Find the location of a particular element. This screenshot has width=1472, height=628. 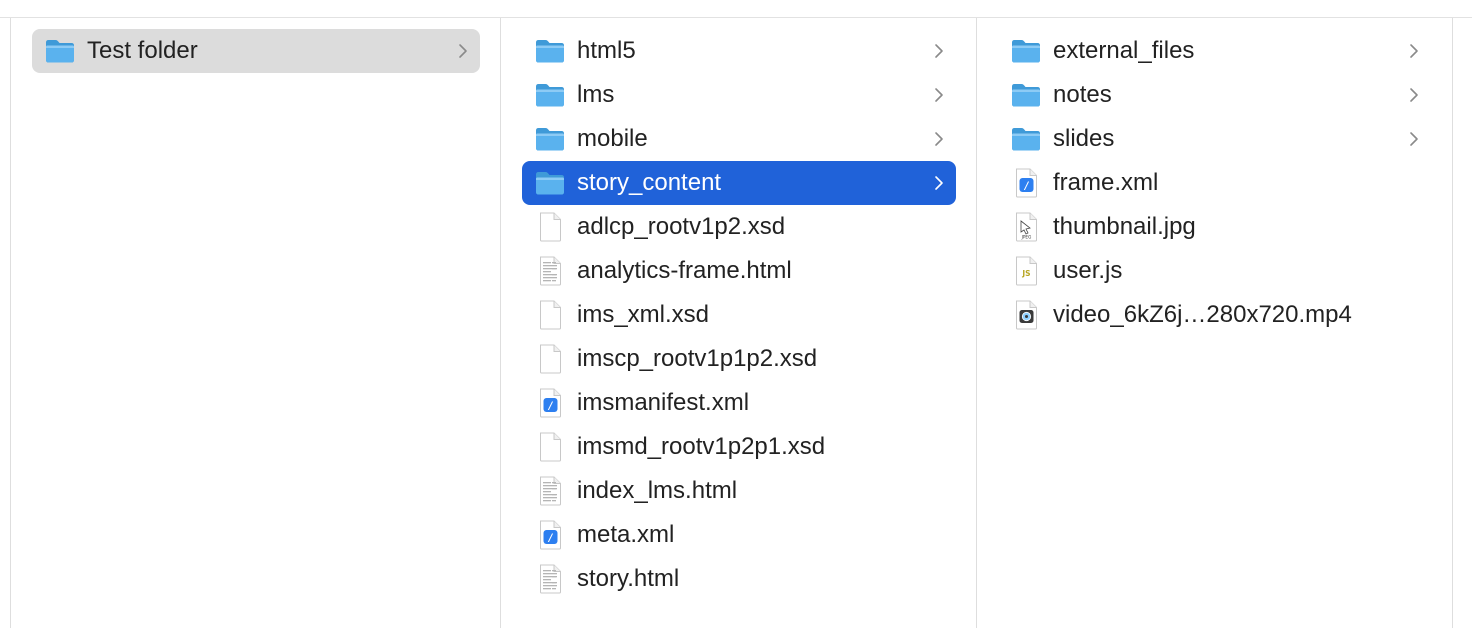

file-row-meta-xml: / meta.xml is located at coordinates (739, 535).